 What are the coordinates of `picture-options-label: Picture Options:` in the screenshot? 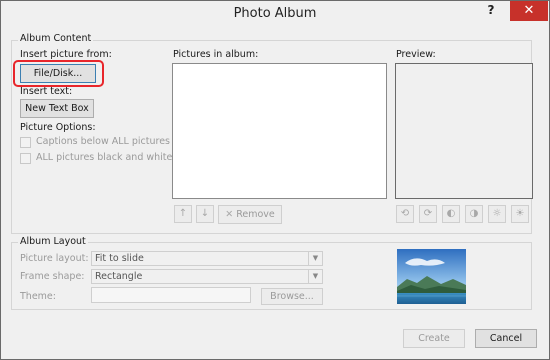 It's located at (58, 127).